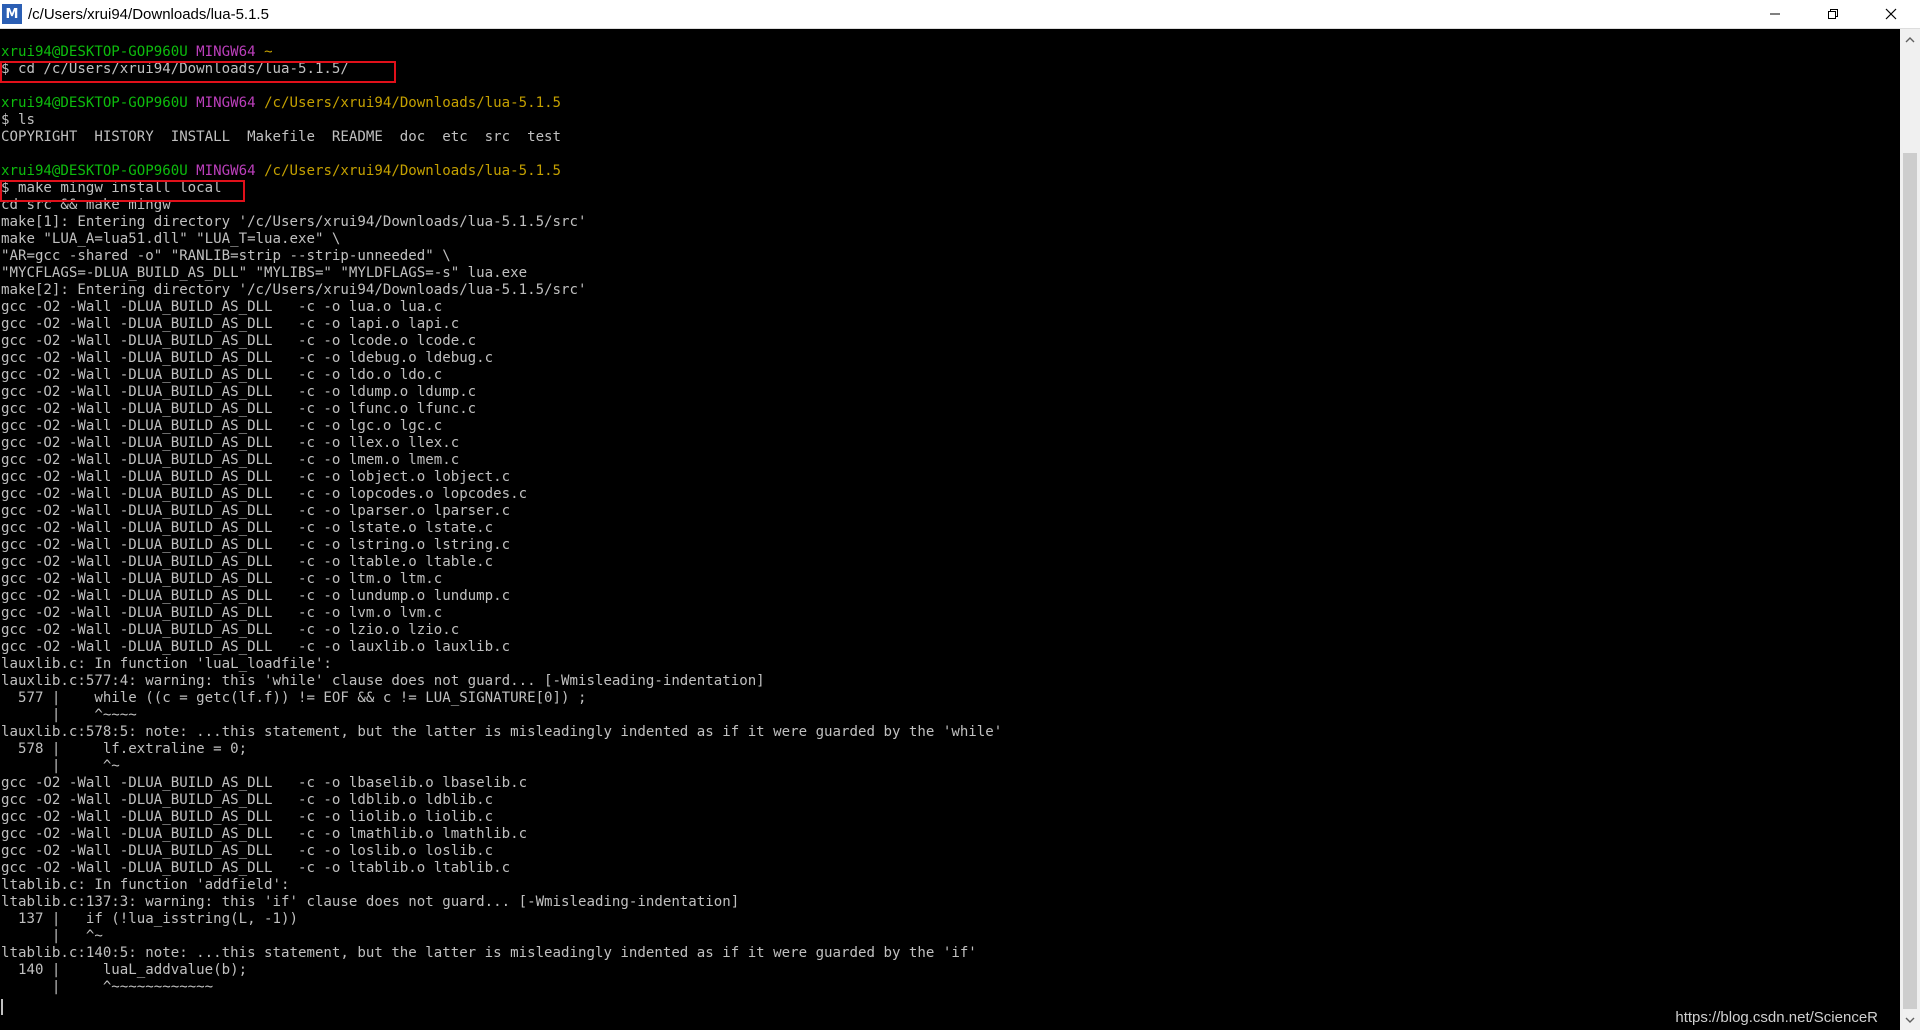 This screenshot has height=1030, width=1920. What do you see at coordinates (148, 14) in the screenshot?
I see `window-title: /c/Users/xrui94/Downloads/lua-5.1.5` at bounding box center [148, 14].